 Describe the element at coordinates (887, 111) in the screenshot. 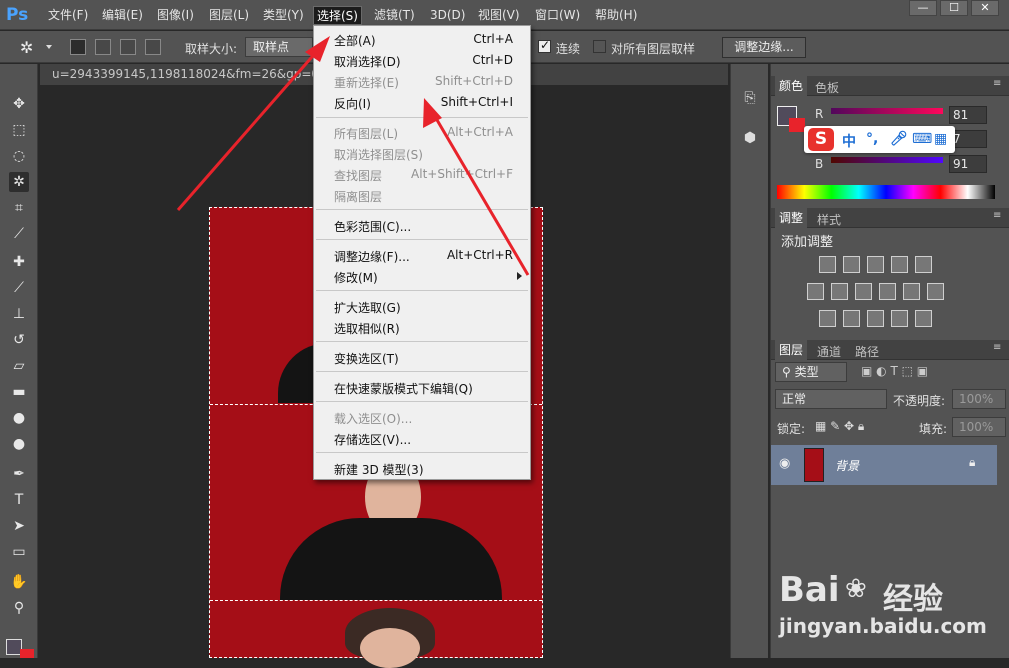

I see `channel-r-slider` at that location.